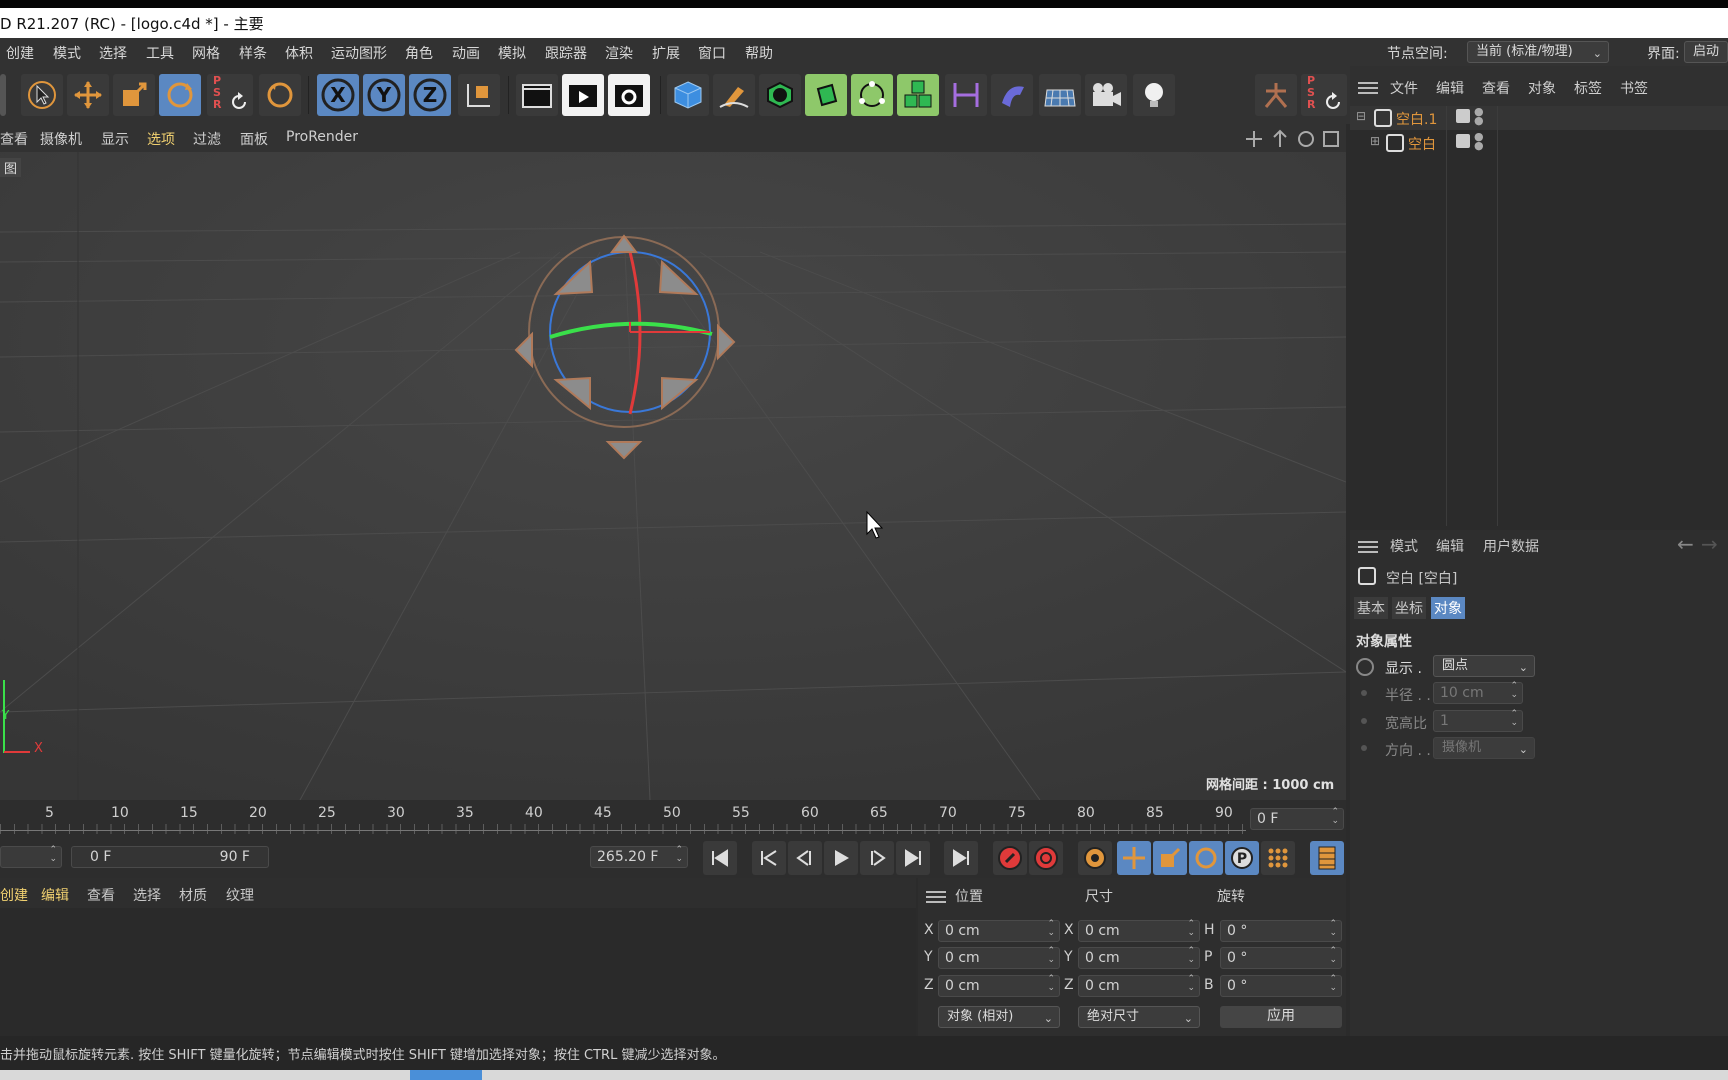  What do you see at coordinates (688, 95) in the screenshot?
I see `cube-icon` at bounding box center [688, 95].